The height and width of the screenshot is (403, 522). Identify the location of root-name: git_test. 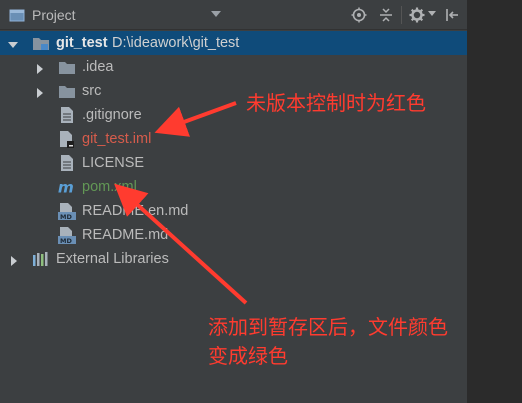
(82, 43).